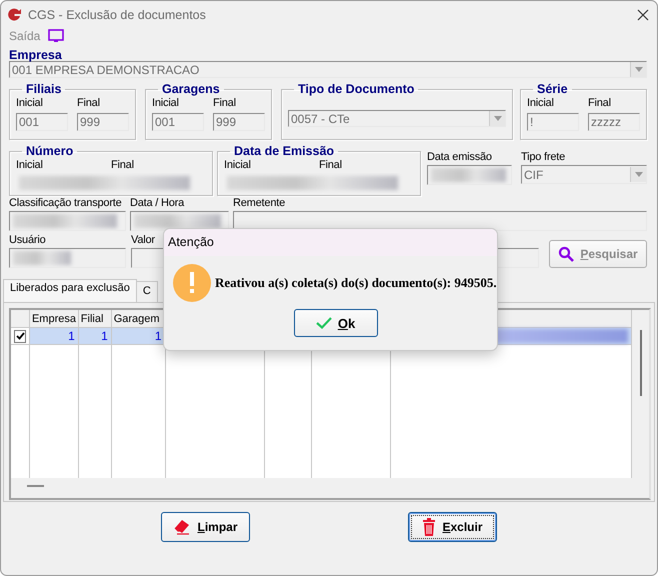 The image size is (658, 576). I want to click on tab: Liberados para exclusão, so click(70, 290).